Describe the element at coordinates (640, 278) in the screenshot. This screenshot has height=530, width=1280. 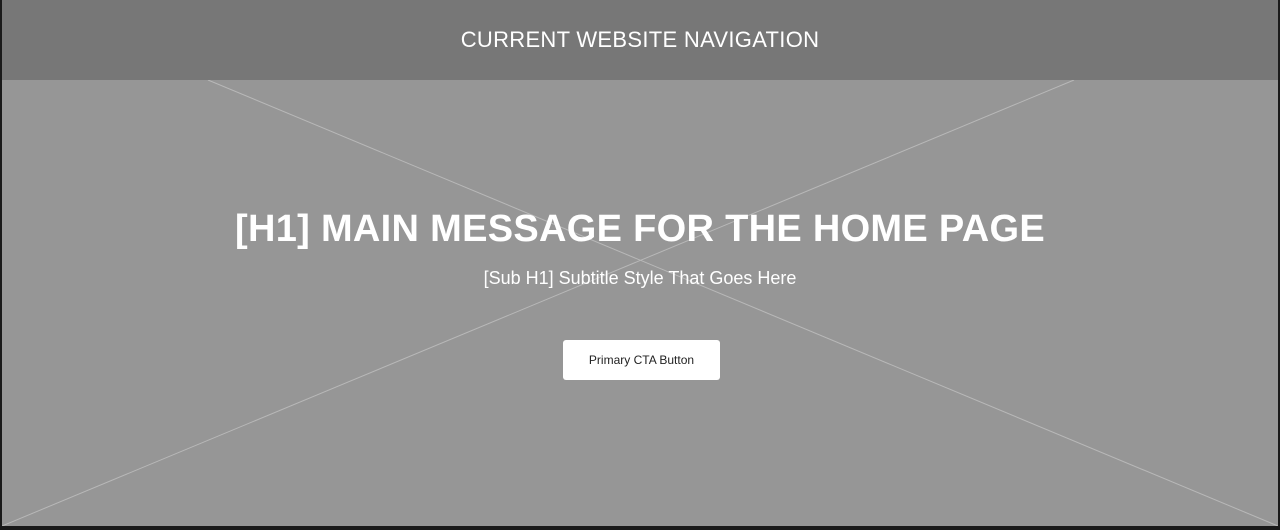
I see `page-subtitle: [Sub H1] Subtitle Style That Goes Here` at that location.